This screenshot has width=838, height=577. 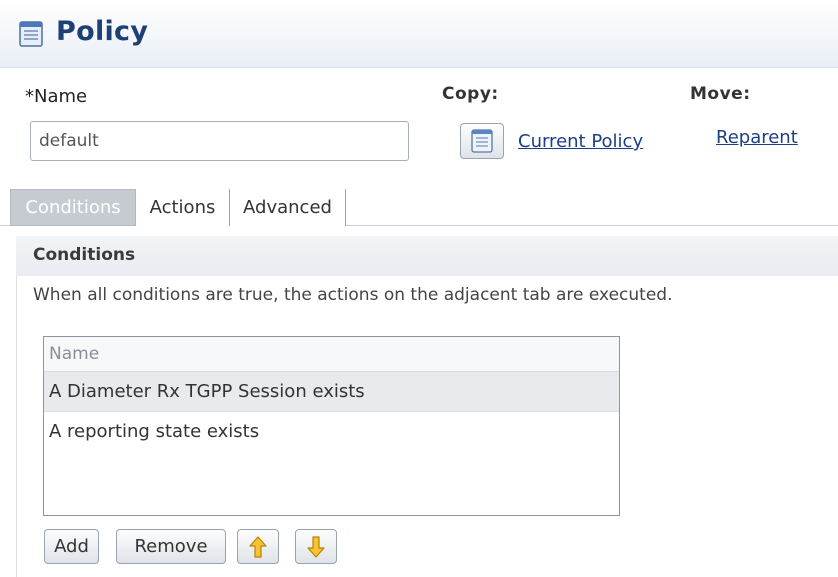 I want to click on reparent-link: Reparent, so click(x=757, y=137).